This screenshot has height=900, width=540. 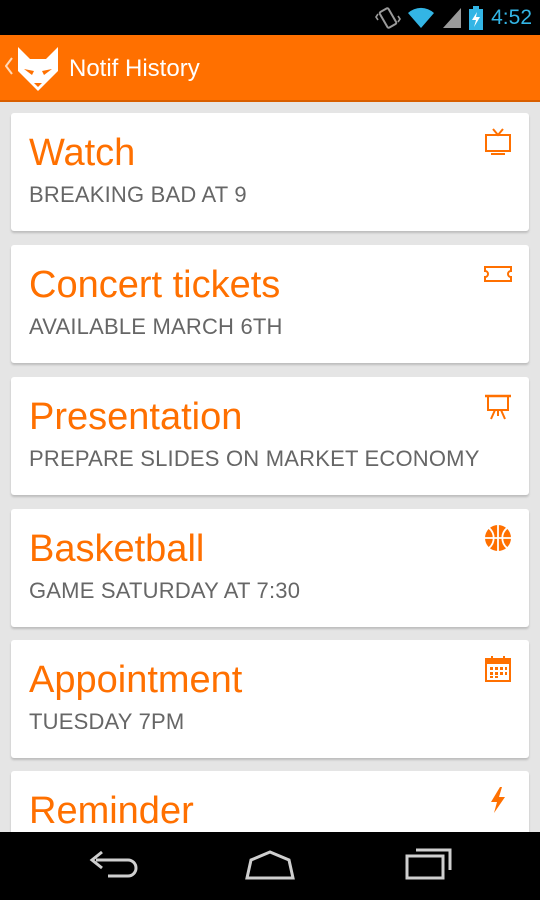 What do you see at coordinates (498, 800) in the screenshot?
I see `lightning-icon` at bounding box center [498, 800].